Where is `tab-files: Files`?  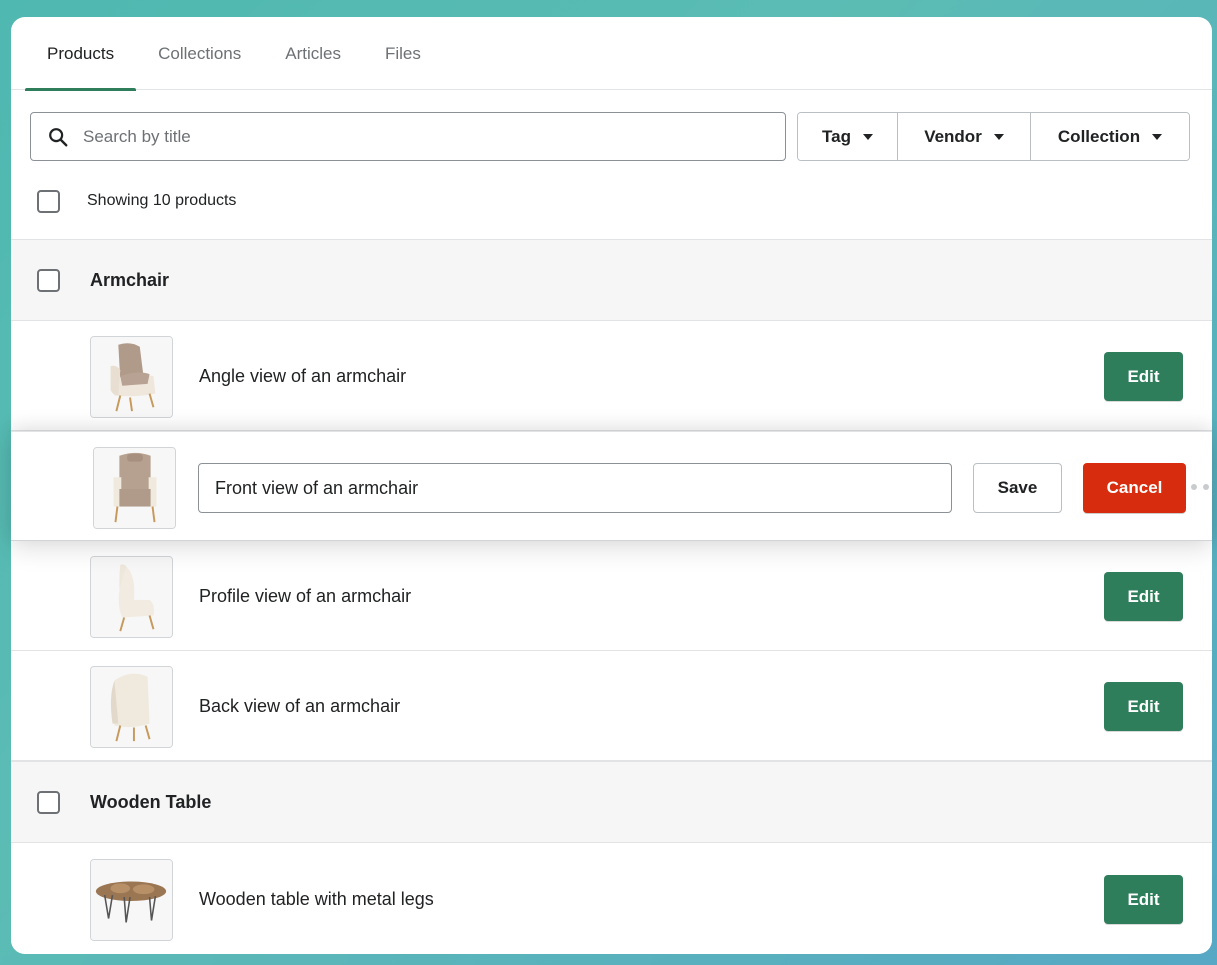 tab-files: Files is located at coordinates (403, 53).